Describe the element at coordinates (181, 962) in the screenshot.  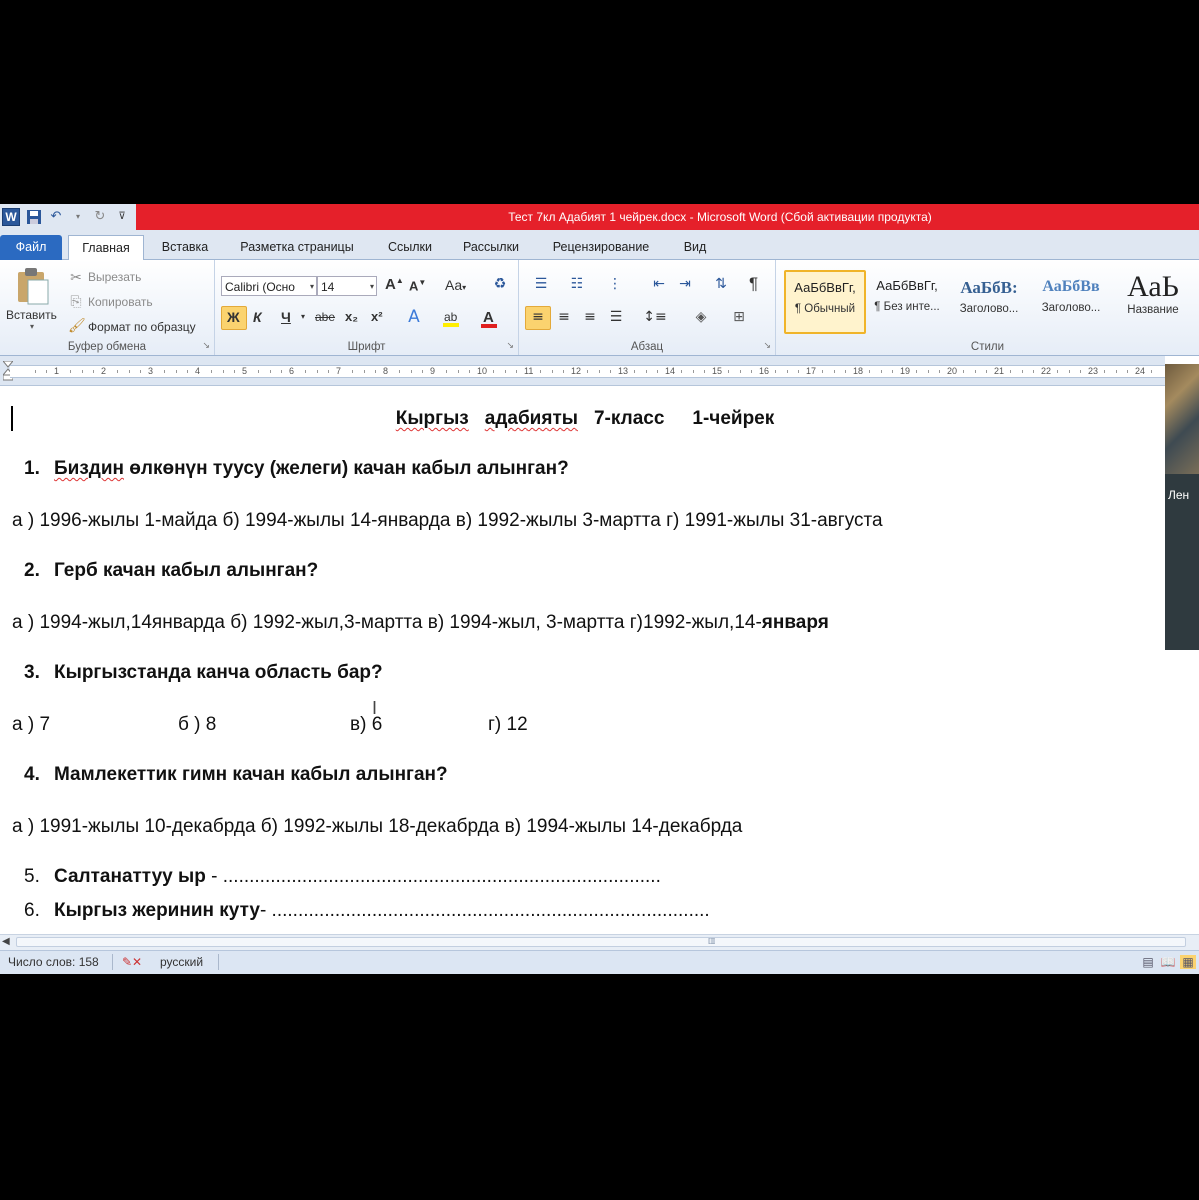
I see `language-indicator: русский` at that location.